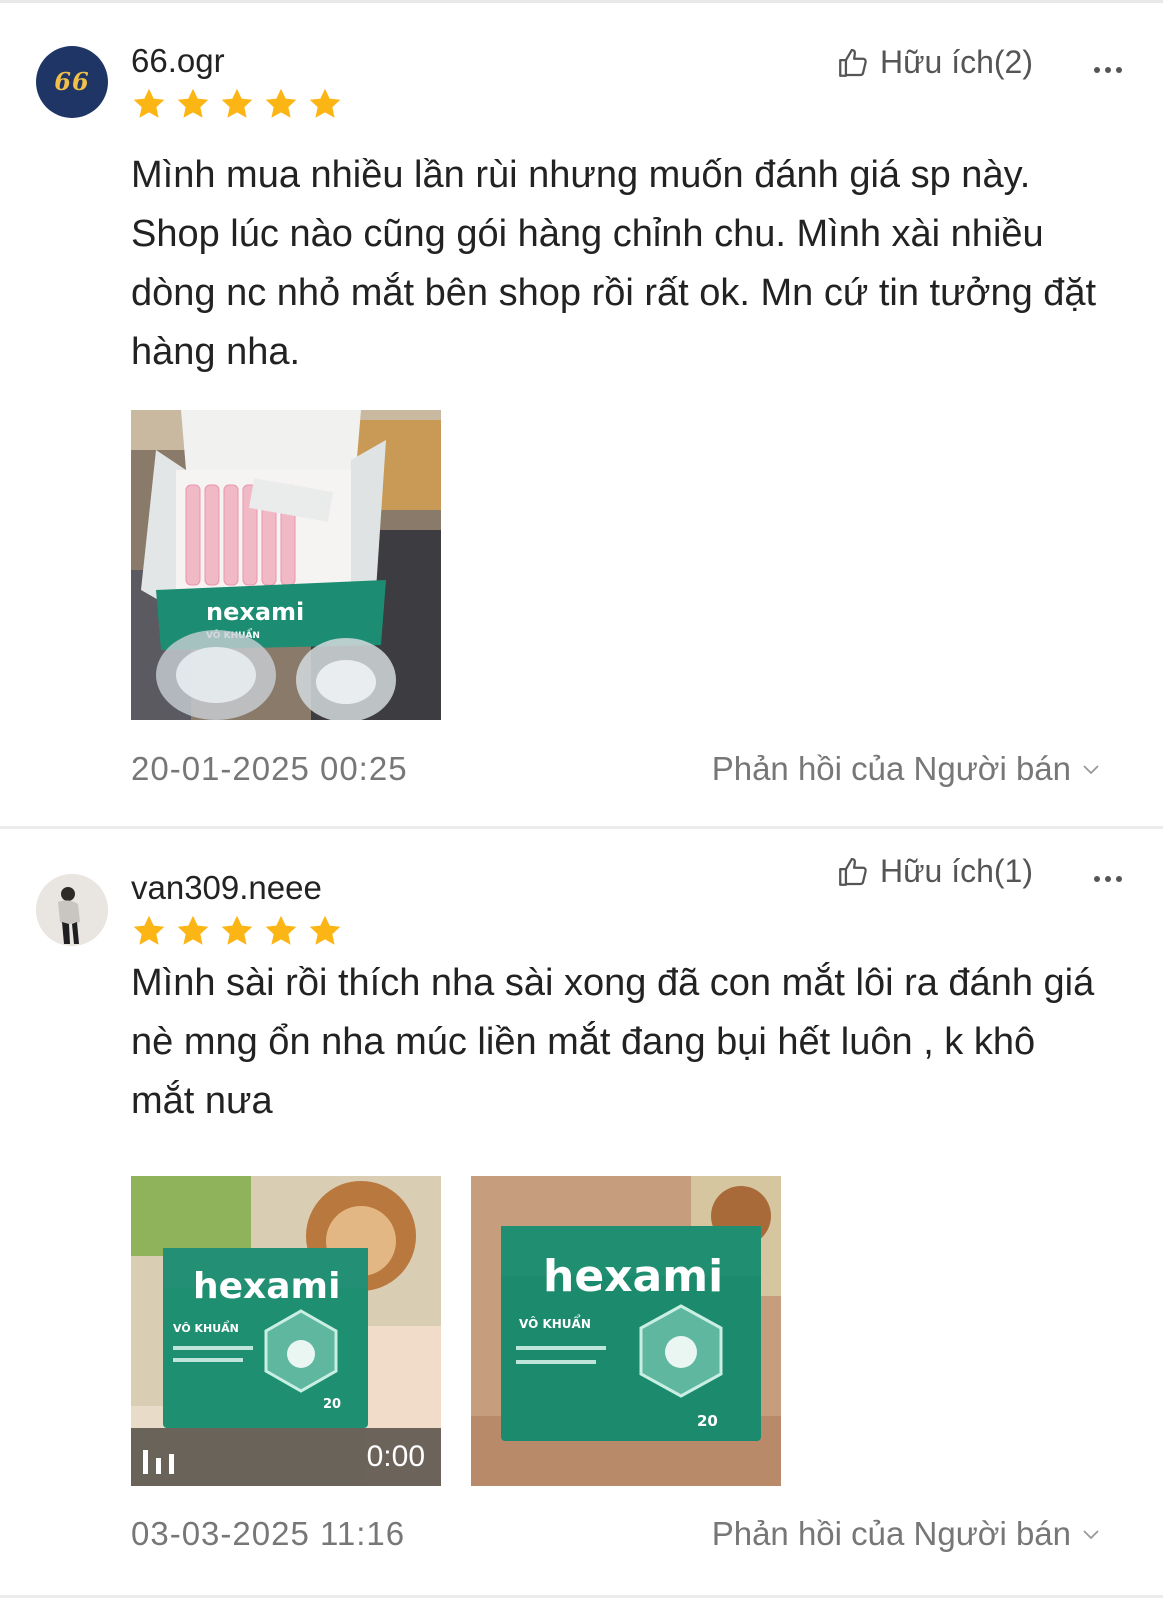 Image resolution: width=1163 pixels, height=1600 pixels. What do you see at coordinates (581, 1596) in the screenshot?
I see `bottom-divider` at bounding box center [581, 1596].